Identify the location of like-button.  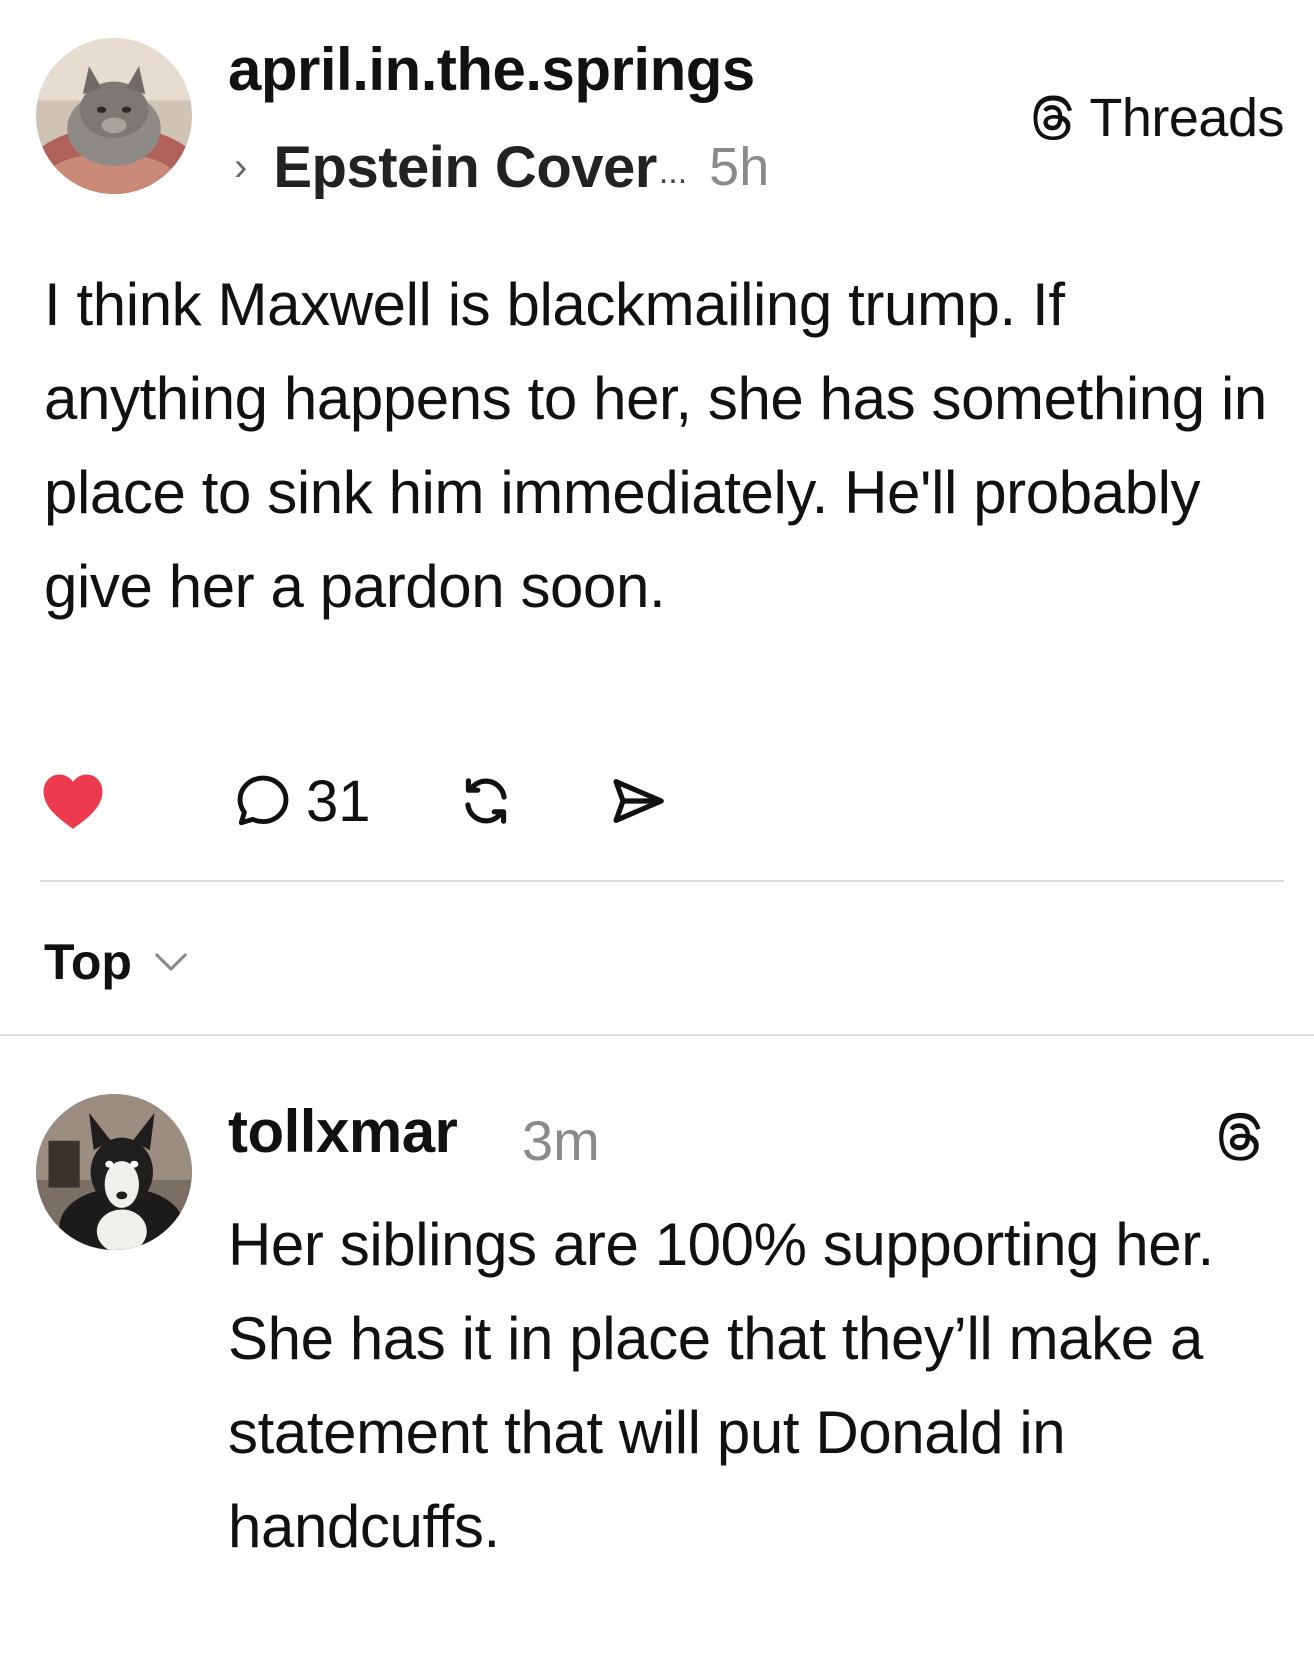
(73, 801).